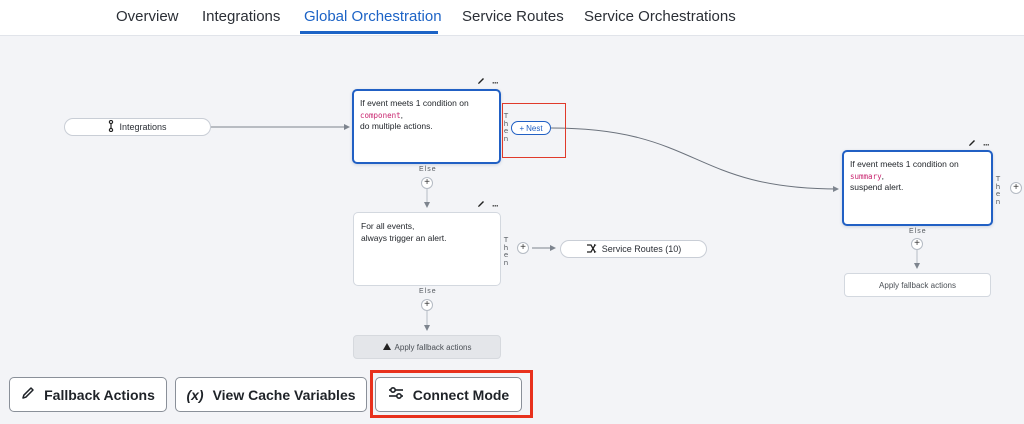 This screenshot has width=1024, height=424. I want to click on apply-fallback-label: Apply fallback actions, so click(433, 347).